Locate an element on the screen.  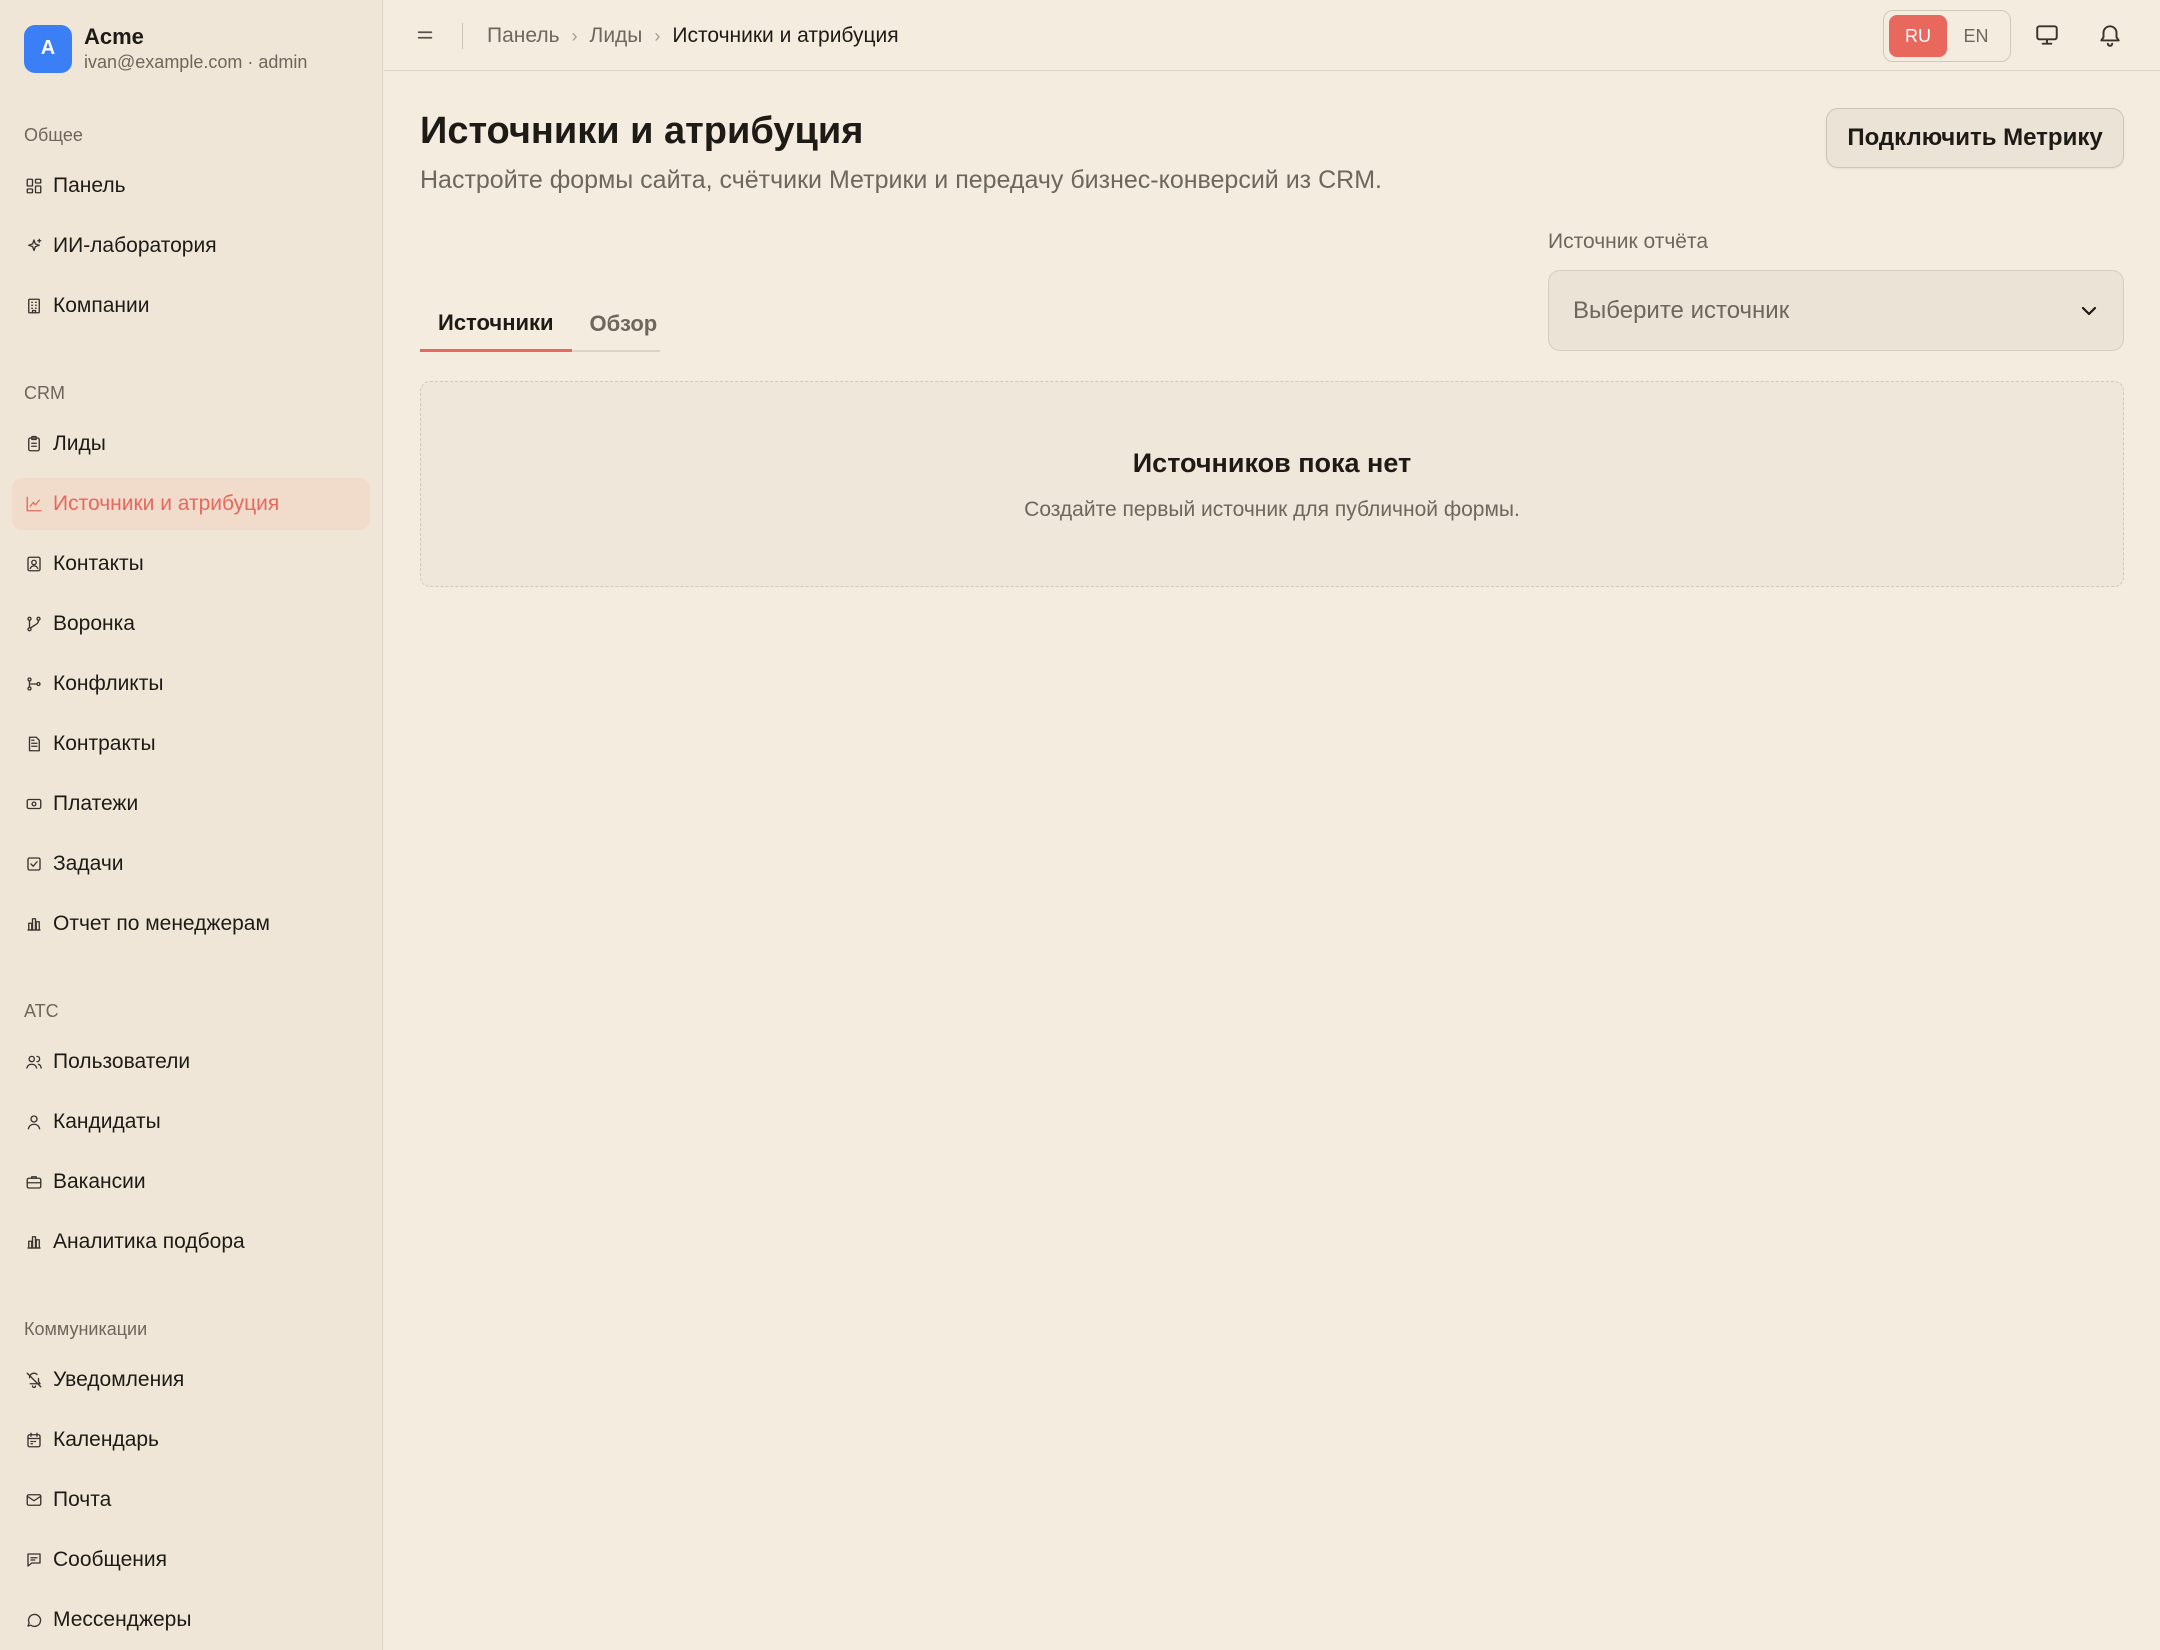
sidebar-item-messengers: Мессенджеры is located at coordinates (191, 1620).